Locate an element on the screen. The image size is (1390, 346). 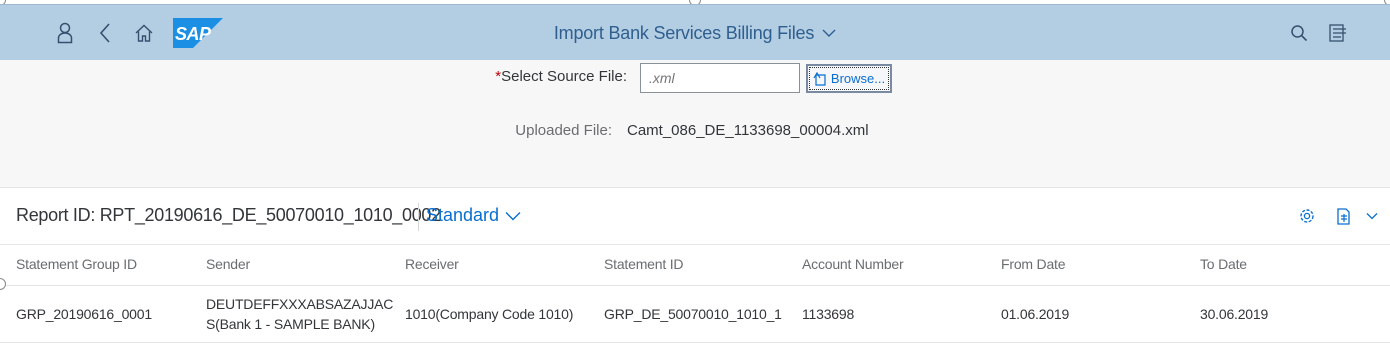
uploaded-file-name: Camt_086_DE_1133698_00004.xml is located at coordinates (748, 130).